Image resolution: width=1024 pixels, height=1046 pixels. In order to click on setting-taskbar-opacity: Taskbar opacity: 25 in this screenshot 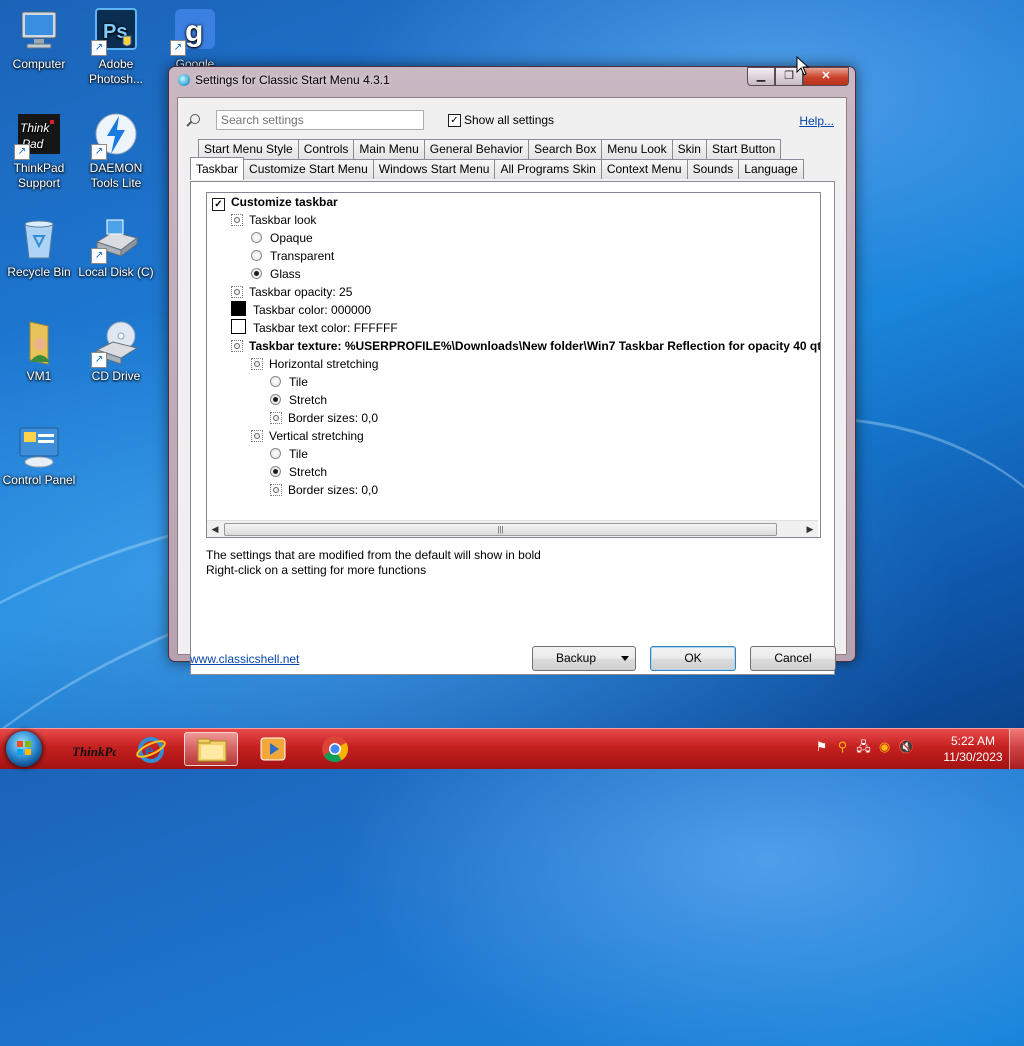, I will do `click(291, 292)`.